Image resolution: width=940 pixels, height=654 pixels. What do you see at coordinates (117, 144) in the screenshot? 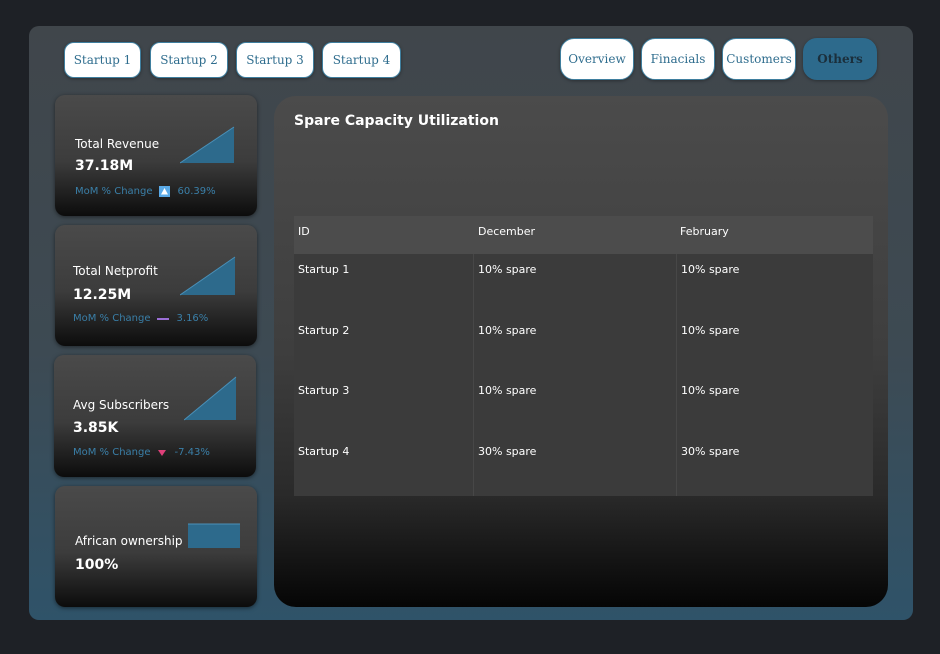
I see `kpi-title: Total Revenue` at bounding box center [117, 144].